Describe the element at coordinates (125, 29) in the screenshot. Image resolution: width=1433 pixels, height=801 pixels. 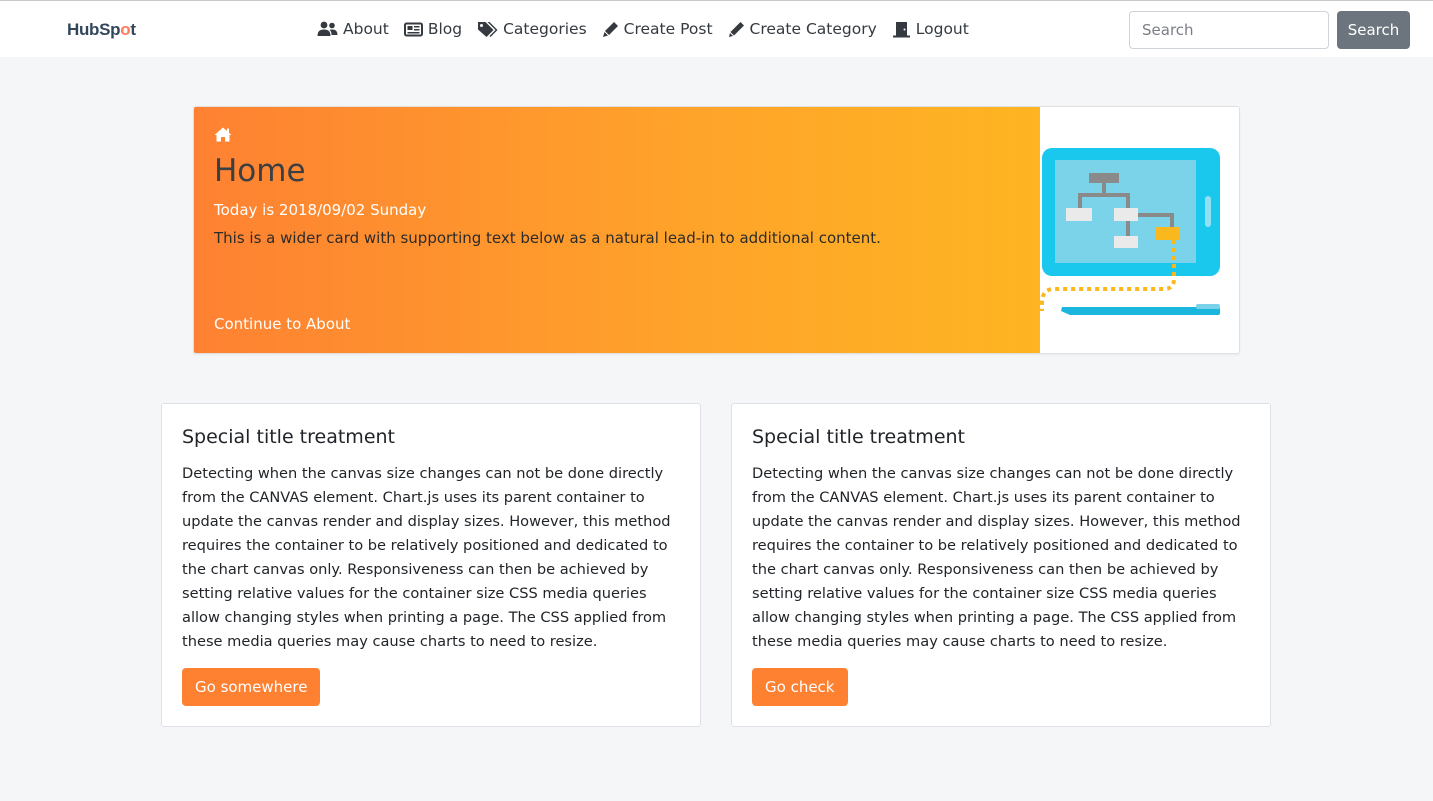
I see `logo-sprocket: o` at that location.